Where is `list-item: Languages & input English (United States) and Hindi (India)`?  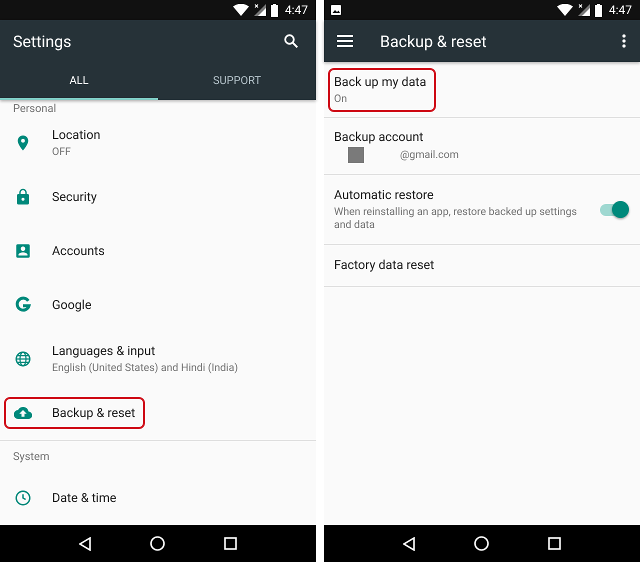
list-item: Languages & input English (United States) and Hindi (India) is located at coordinates (126, 359).